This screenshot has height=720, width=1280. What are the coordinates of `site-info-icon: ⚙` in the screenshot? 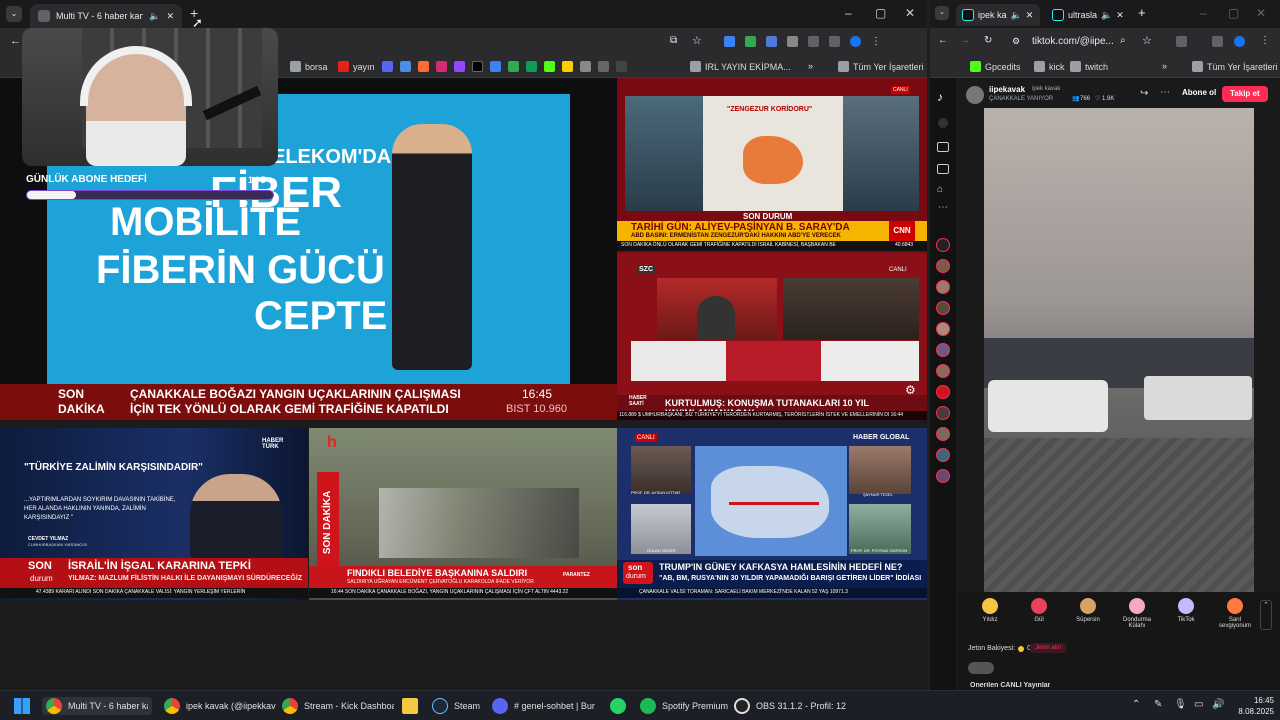 It's located at (1016, 41).